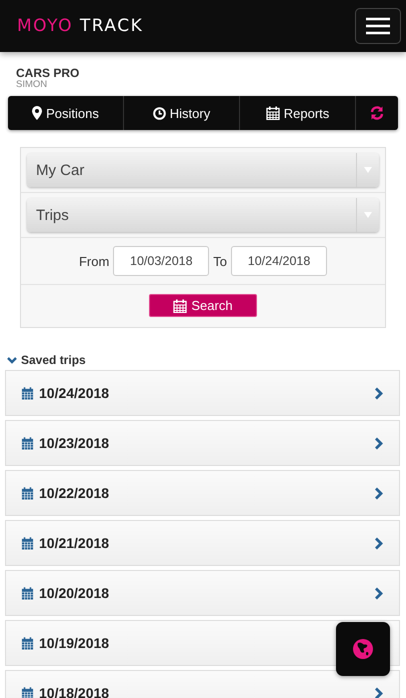 Image resolution: width=406 pixels, height=698 pixels. Describe the element at coordinates (37, 113) in the screenshot. I see `pin-icon` at that location.